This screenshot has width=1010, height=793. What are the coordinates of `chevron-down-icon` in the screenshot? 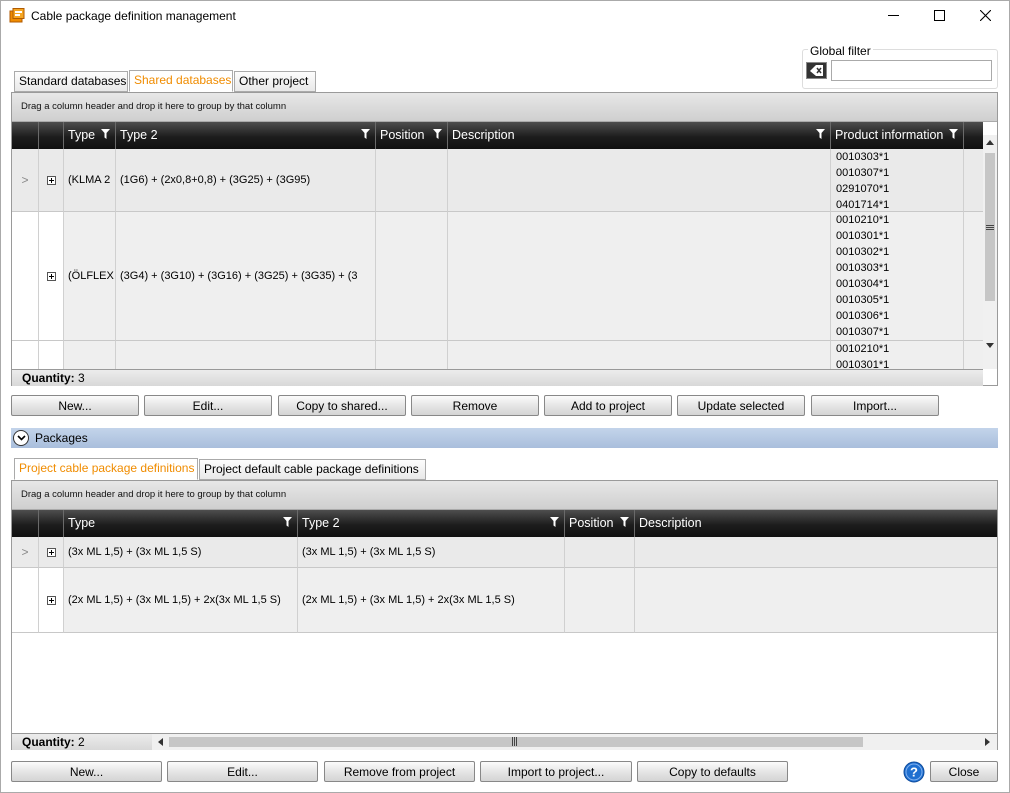 It's located at (21, 438).